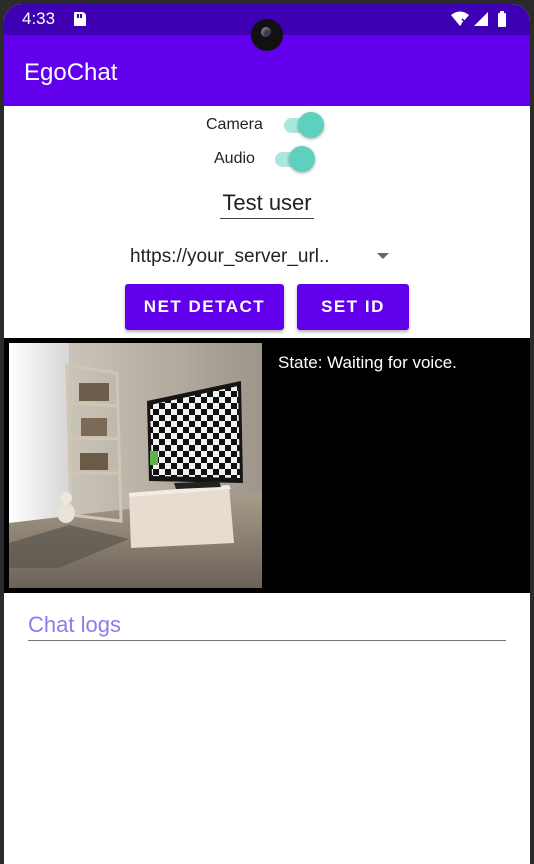  I want to click on chat-logs-field: Chat logs, so click(267, 624).